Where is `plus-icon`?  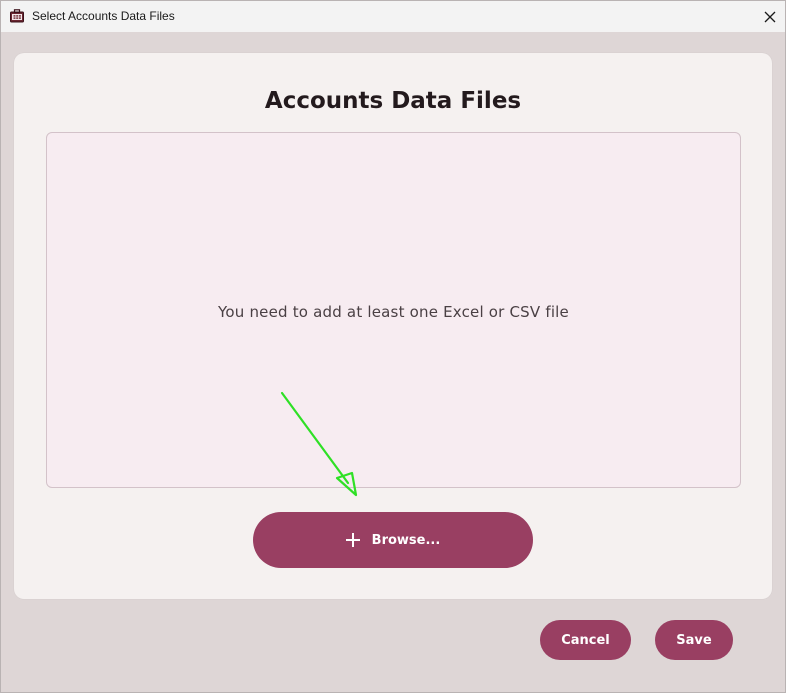
plus-icon is located at coordinates (352, 540).